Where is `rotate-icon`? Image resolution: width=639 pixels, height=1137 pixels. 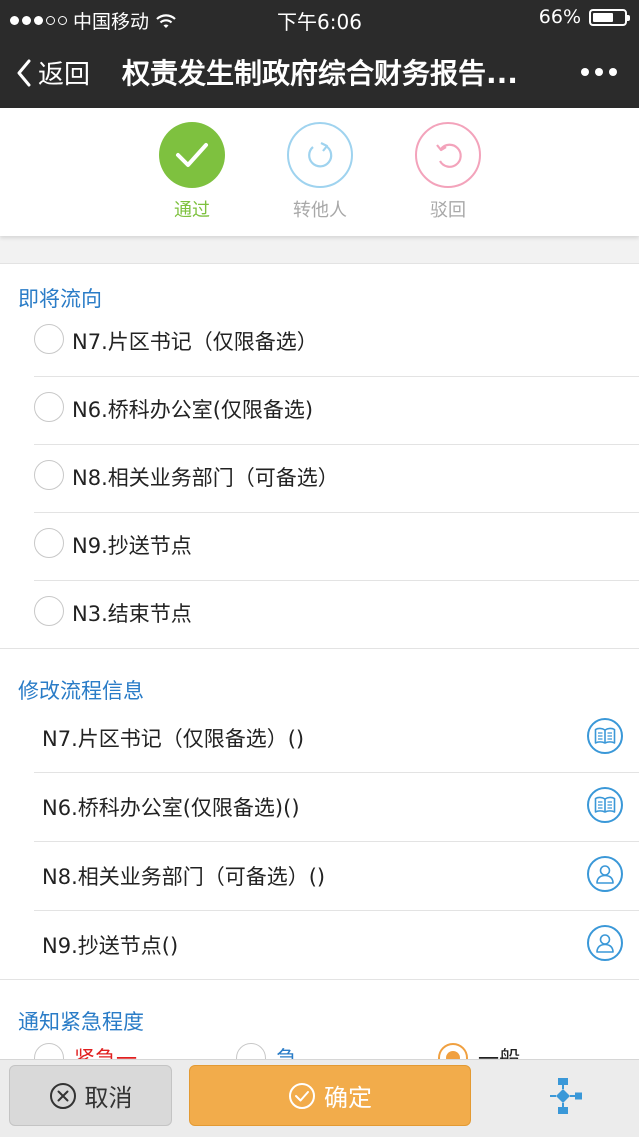 rotate-icon is located at coordinates (320, 155).